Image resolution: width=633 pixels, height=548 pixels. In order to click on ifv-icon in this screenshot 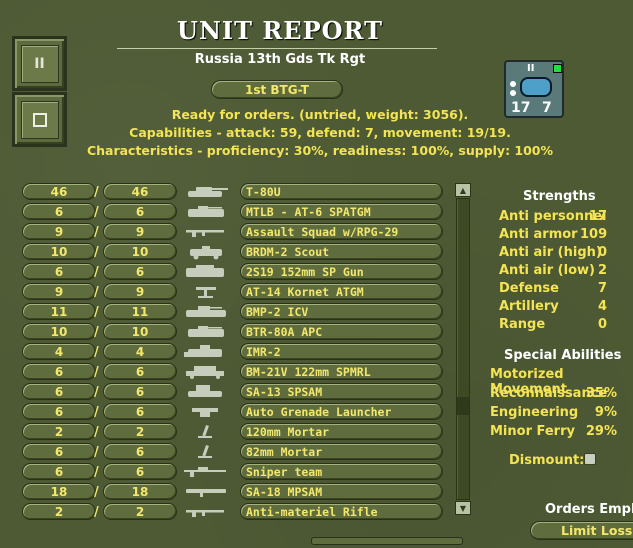, I will do `click(206, 311)`.